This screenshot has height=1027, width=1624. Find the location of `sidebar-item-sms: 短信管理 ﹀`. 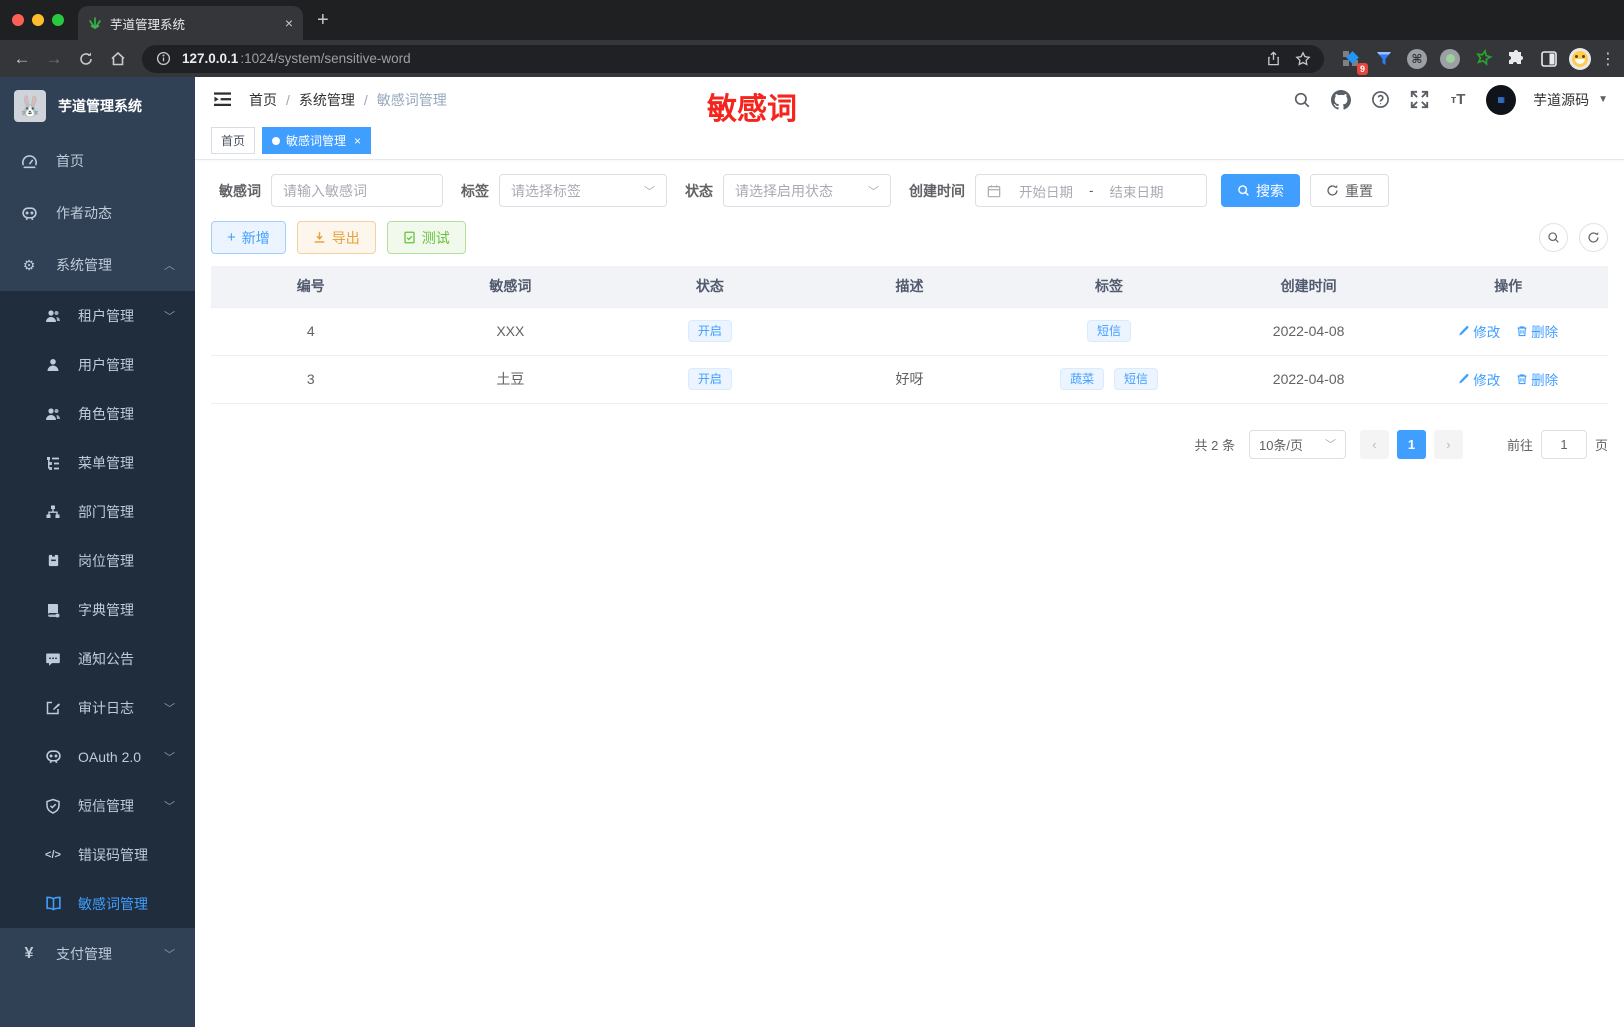

sidebar-item-sms: 短信管理 ﹀ is located at coordinates (97, 805).